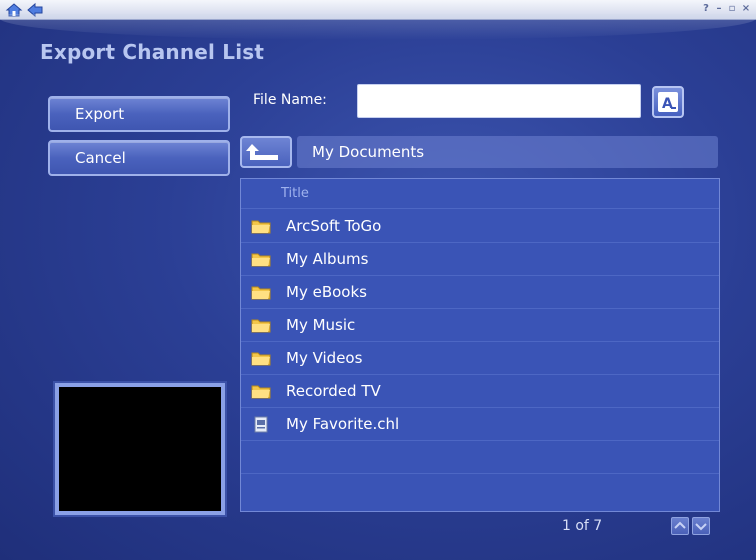 Image resolution: width=756 pixels, height=560 pixels. I want to click on chevron-down-icon, so click(701, 527).